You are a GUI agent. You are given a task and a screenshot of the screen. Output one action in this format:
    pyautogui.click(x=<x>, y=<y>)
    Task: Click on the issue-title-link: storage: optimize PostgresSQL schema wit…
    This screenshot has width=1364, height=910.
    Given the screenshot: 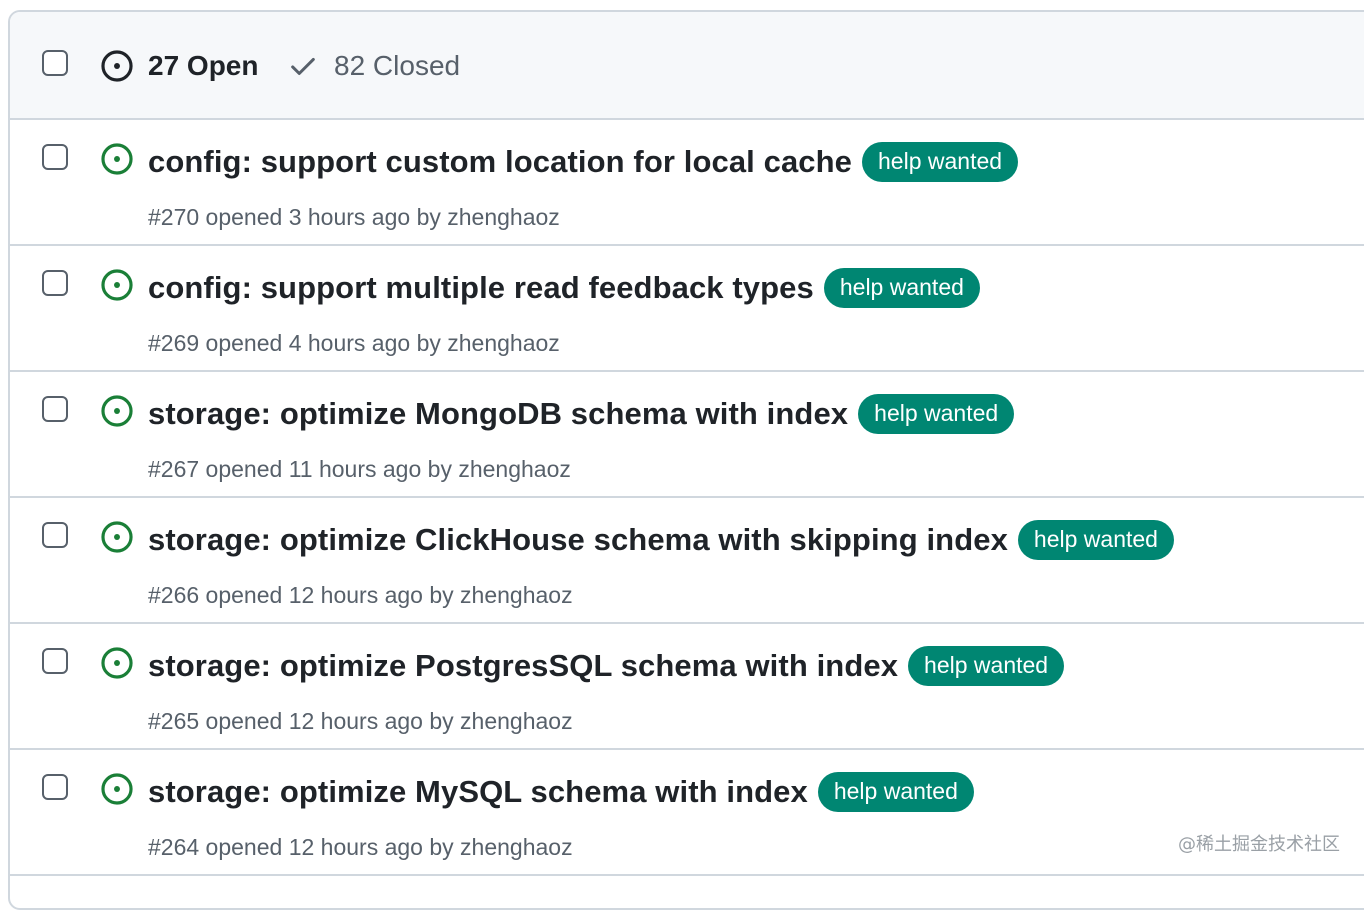 What is the action you would take?
    pyautogui.click(x=523, y=666)
    